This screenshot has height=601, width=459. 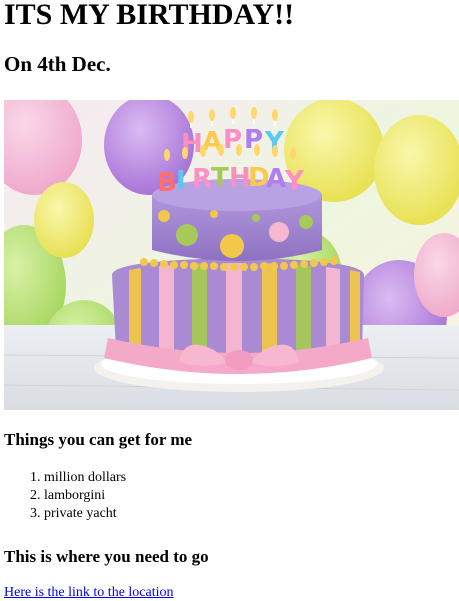 What do you see at coordinates (89, 593) in the screenshot?
I see `location-link: Here is the link to the location` at bounding box center [89, 593].